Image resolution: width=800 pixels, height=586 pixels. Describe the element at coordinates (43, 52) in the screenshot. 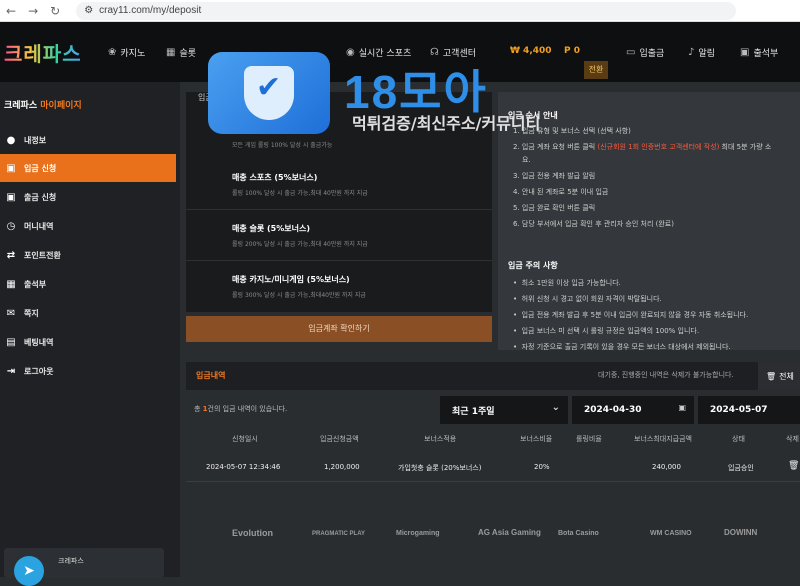

I see `site-logo: 크레파스` at that location.